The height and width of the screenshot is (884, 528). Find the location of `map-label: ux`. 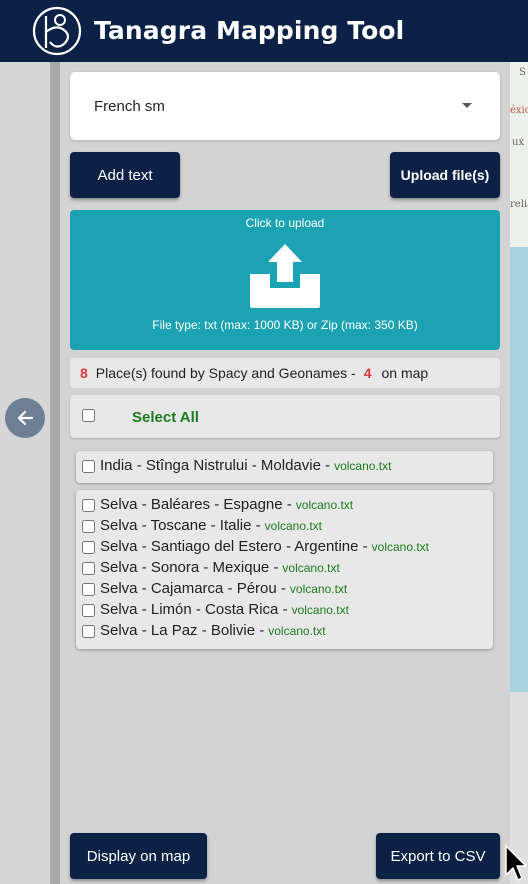

map-label: ux is located at coordinates (518, 142).